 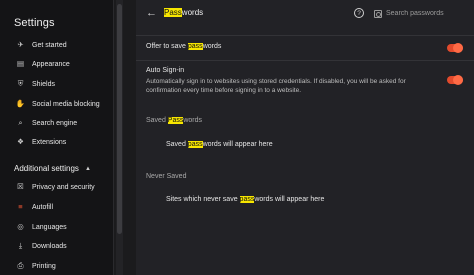 I want to click on sidebar-item-search-engine: ⌕ Search engine, so click(x=57, y=123).